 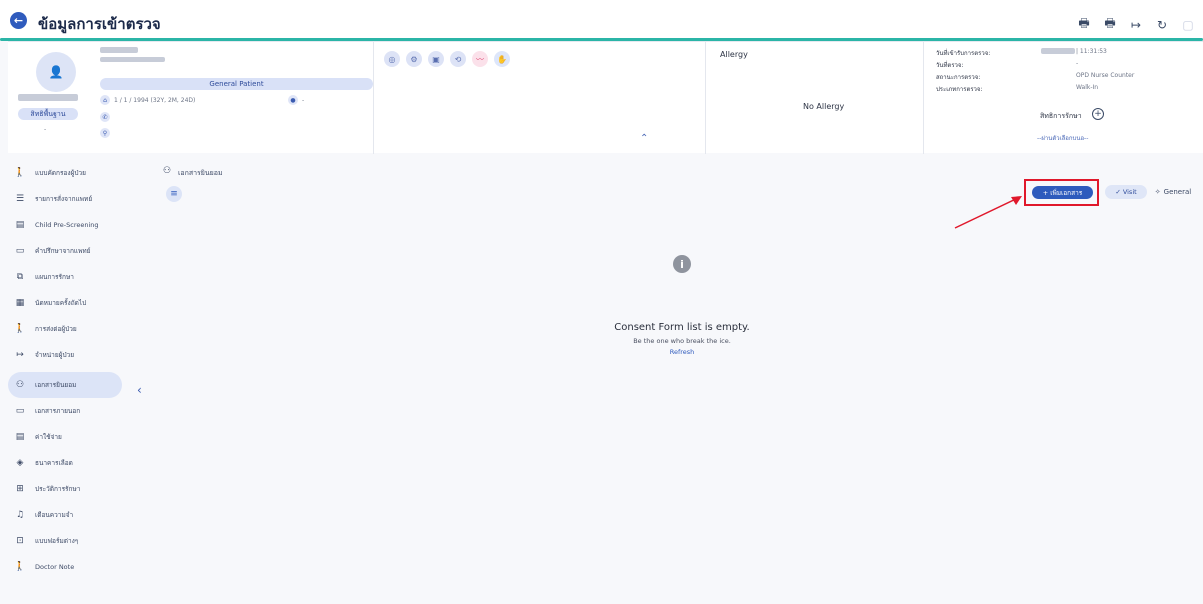 I want to click on arrow-line, so click(x=986, y=213).